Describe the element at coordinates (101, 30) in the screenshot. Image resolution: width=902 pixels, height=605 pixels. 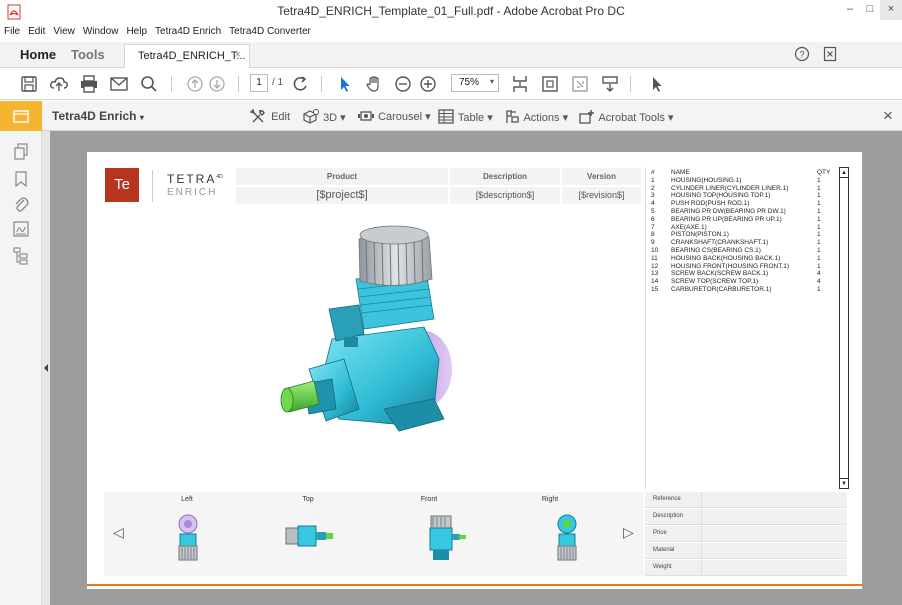
I see `menu-window: Window` at that location.